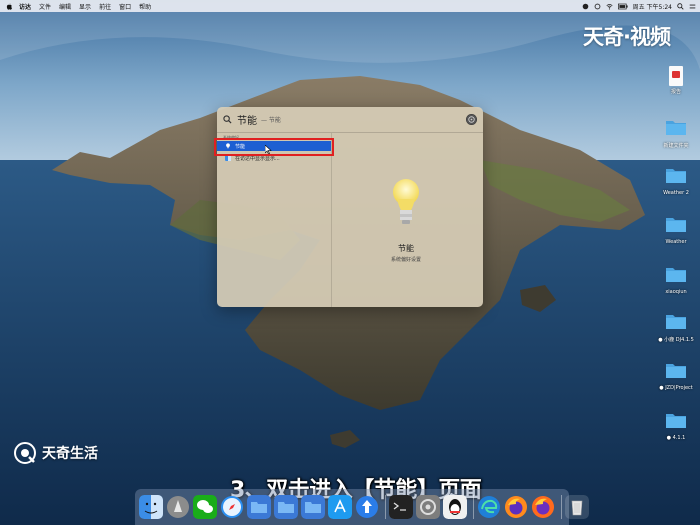 Image resolution: width=700 pixels, height=525 pixels. What do you see at coordinates (9, 6) in the screenshot?
I see `apple-menu-icon` at bounding box center [9, 6].